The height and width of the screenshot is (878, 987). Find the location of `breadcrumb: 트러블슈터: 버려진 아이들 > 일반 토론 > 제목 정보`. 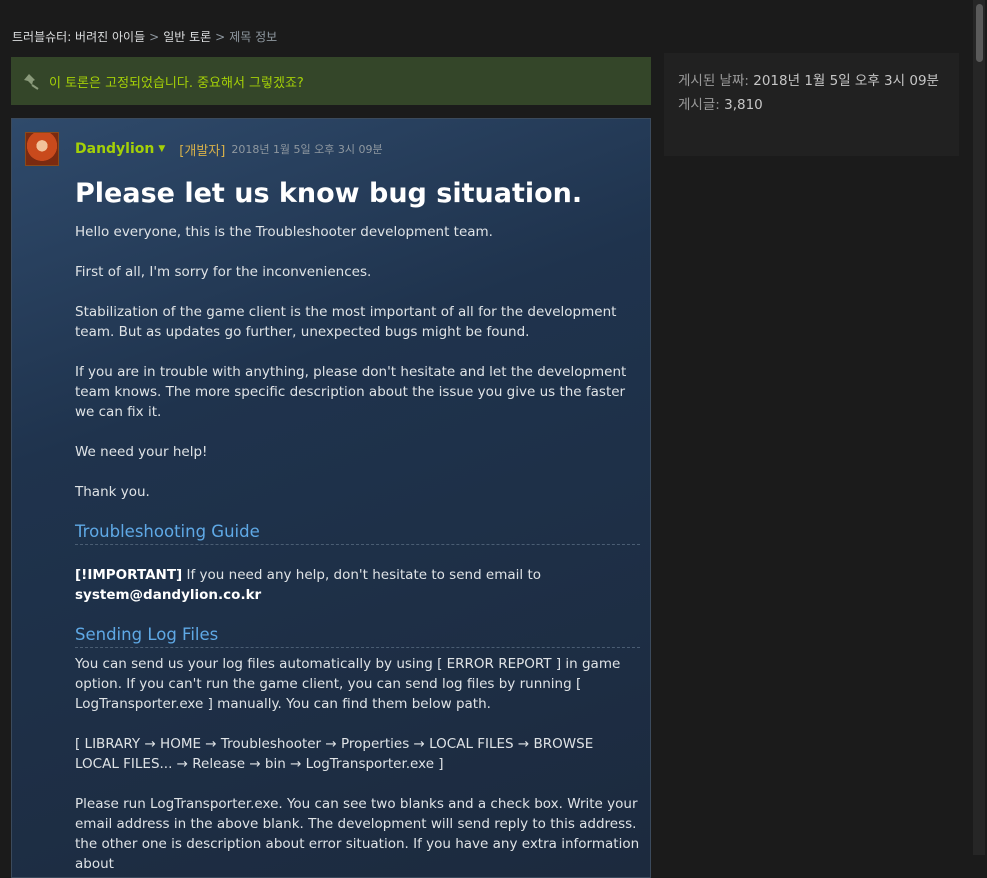

breadcrumb: 트러블슈터: 버려진 아이들 > 일반 토론 > 제목 정보 is located at coordinates (144, 36).